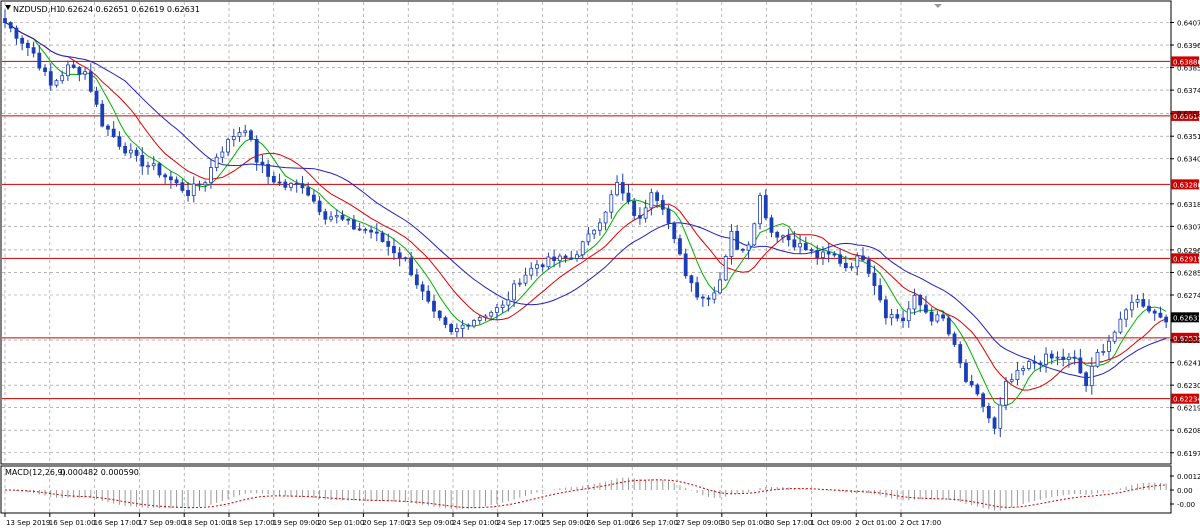 The image size is (1200, 531). Describe the element at coordinates (35, 472) in the screenshot. I see `macd-label: MACD(12,26,9)` at that location.